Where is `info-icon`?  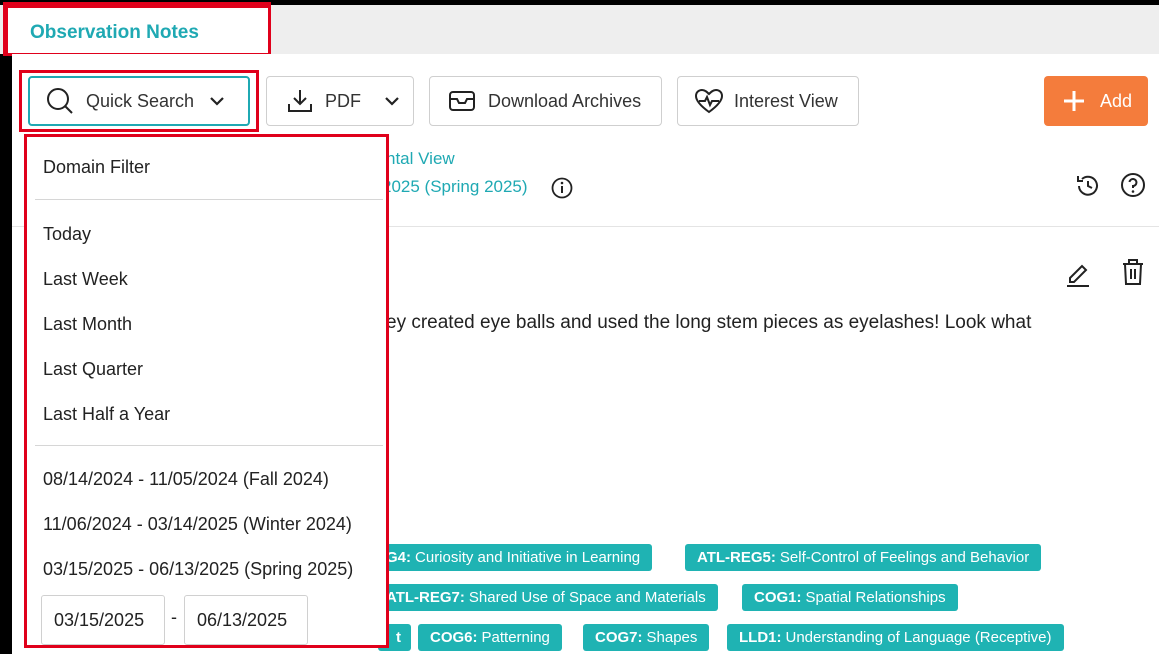 info-icon is located at coordinates (562, 188).